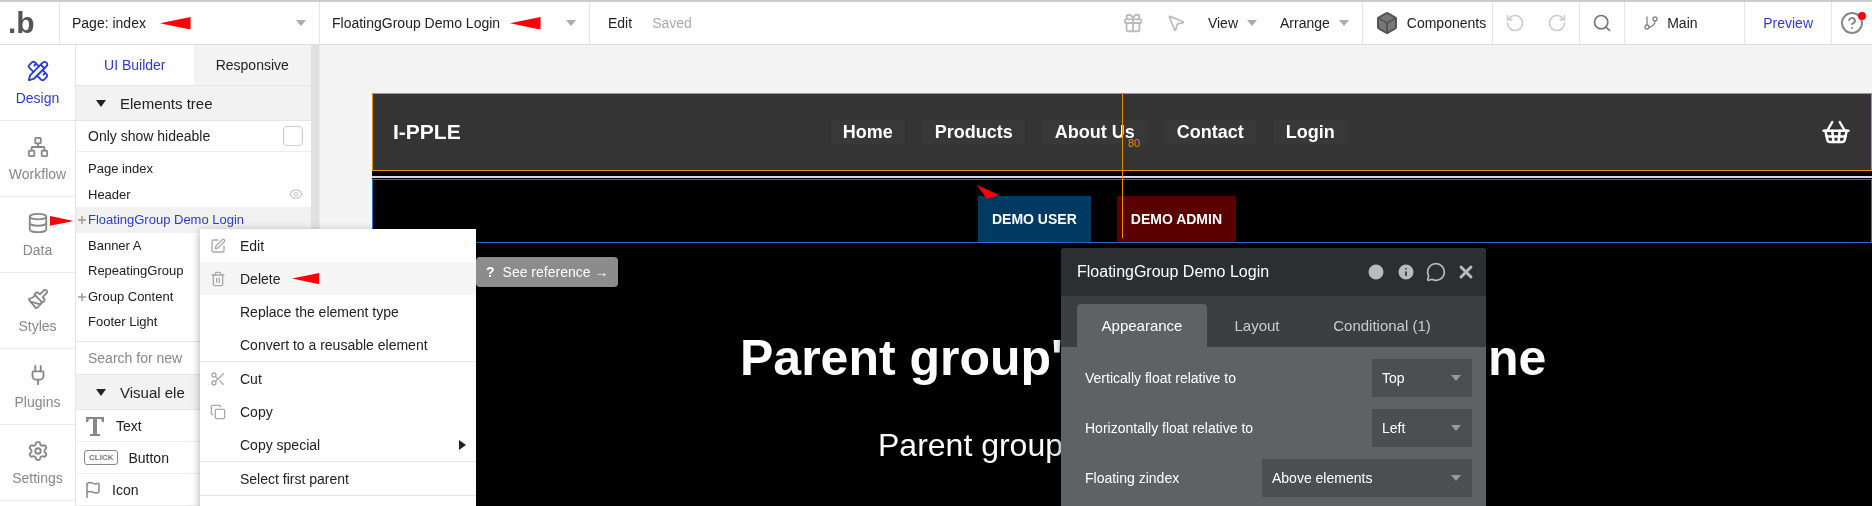 The image size is (1872, 506). Describe the element at coordinates (338, 278) in the screenshot. I see `menu-item: Delete` at that location.